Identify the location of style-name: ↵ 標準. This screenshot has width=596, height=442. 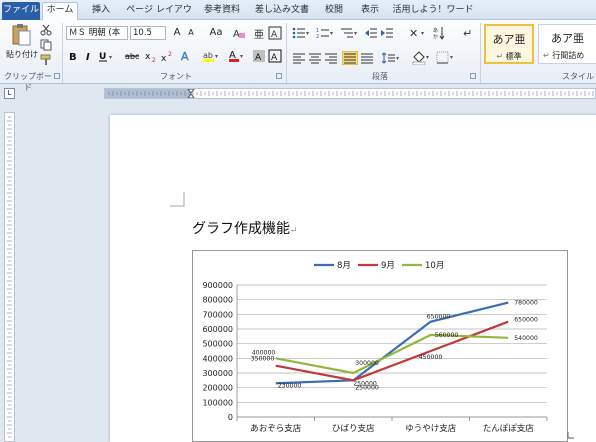
(509, 56).